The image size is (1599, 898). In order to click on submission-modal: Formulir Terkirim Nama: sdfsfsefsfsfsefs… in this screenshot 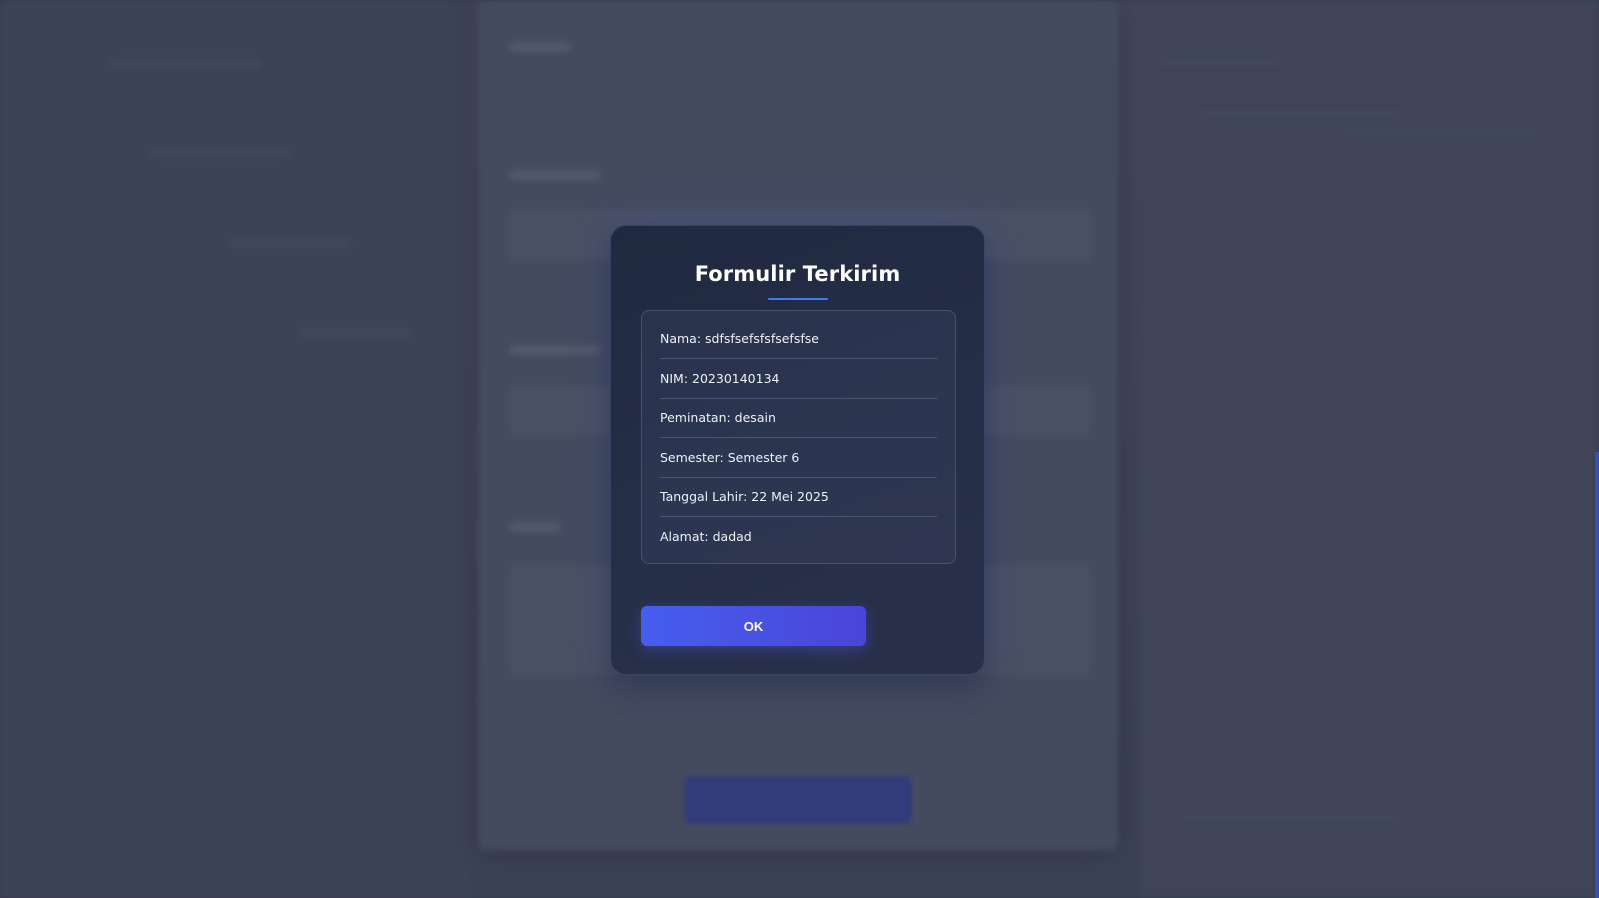, I will do `click(797, 450)`.